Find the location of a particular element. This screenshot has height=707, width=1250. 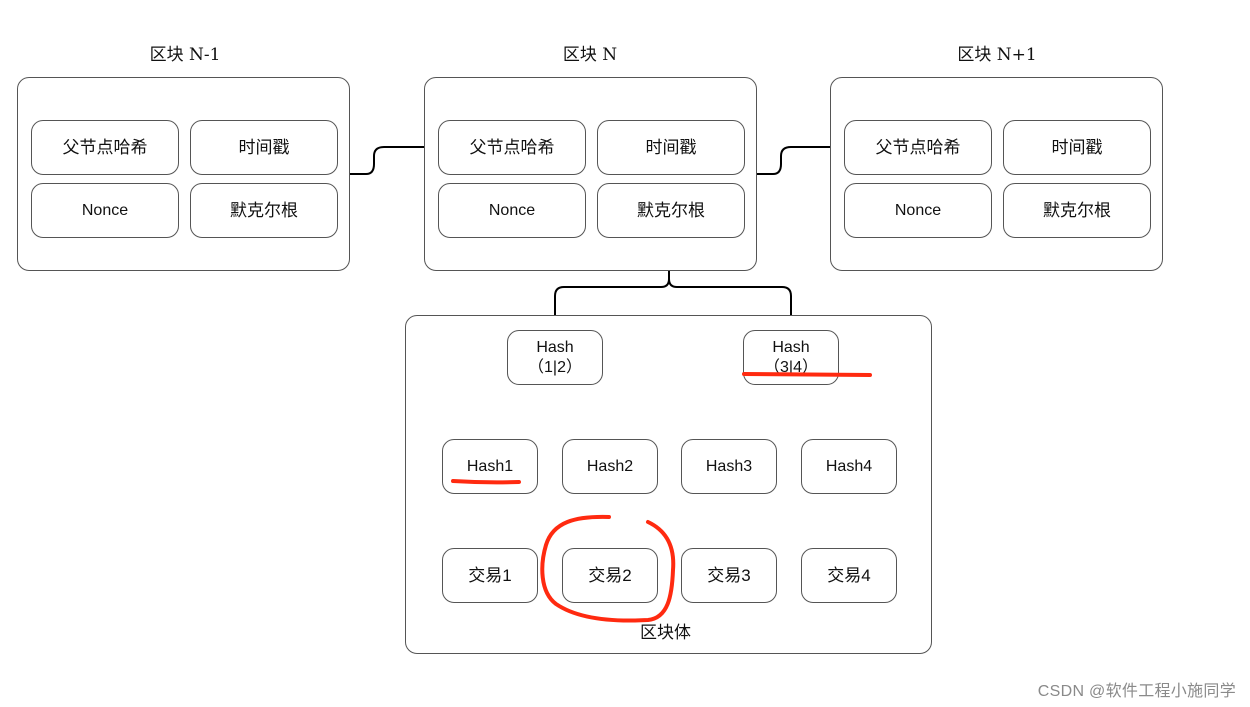

annotation-layer is located at coordinates (661, 497).